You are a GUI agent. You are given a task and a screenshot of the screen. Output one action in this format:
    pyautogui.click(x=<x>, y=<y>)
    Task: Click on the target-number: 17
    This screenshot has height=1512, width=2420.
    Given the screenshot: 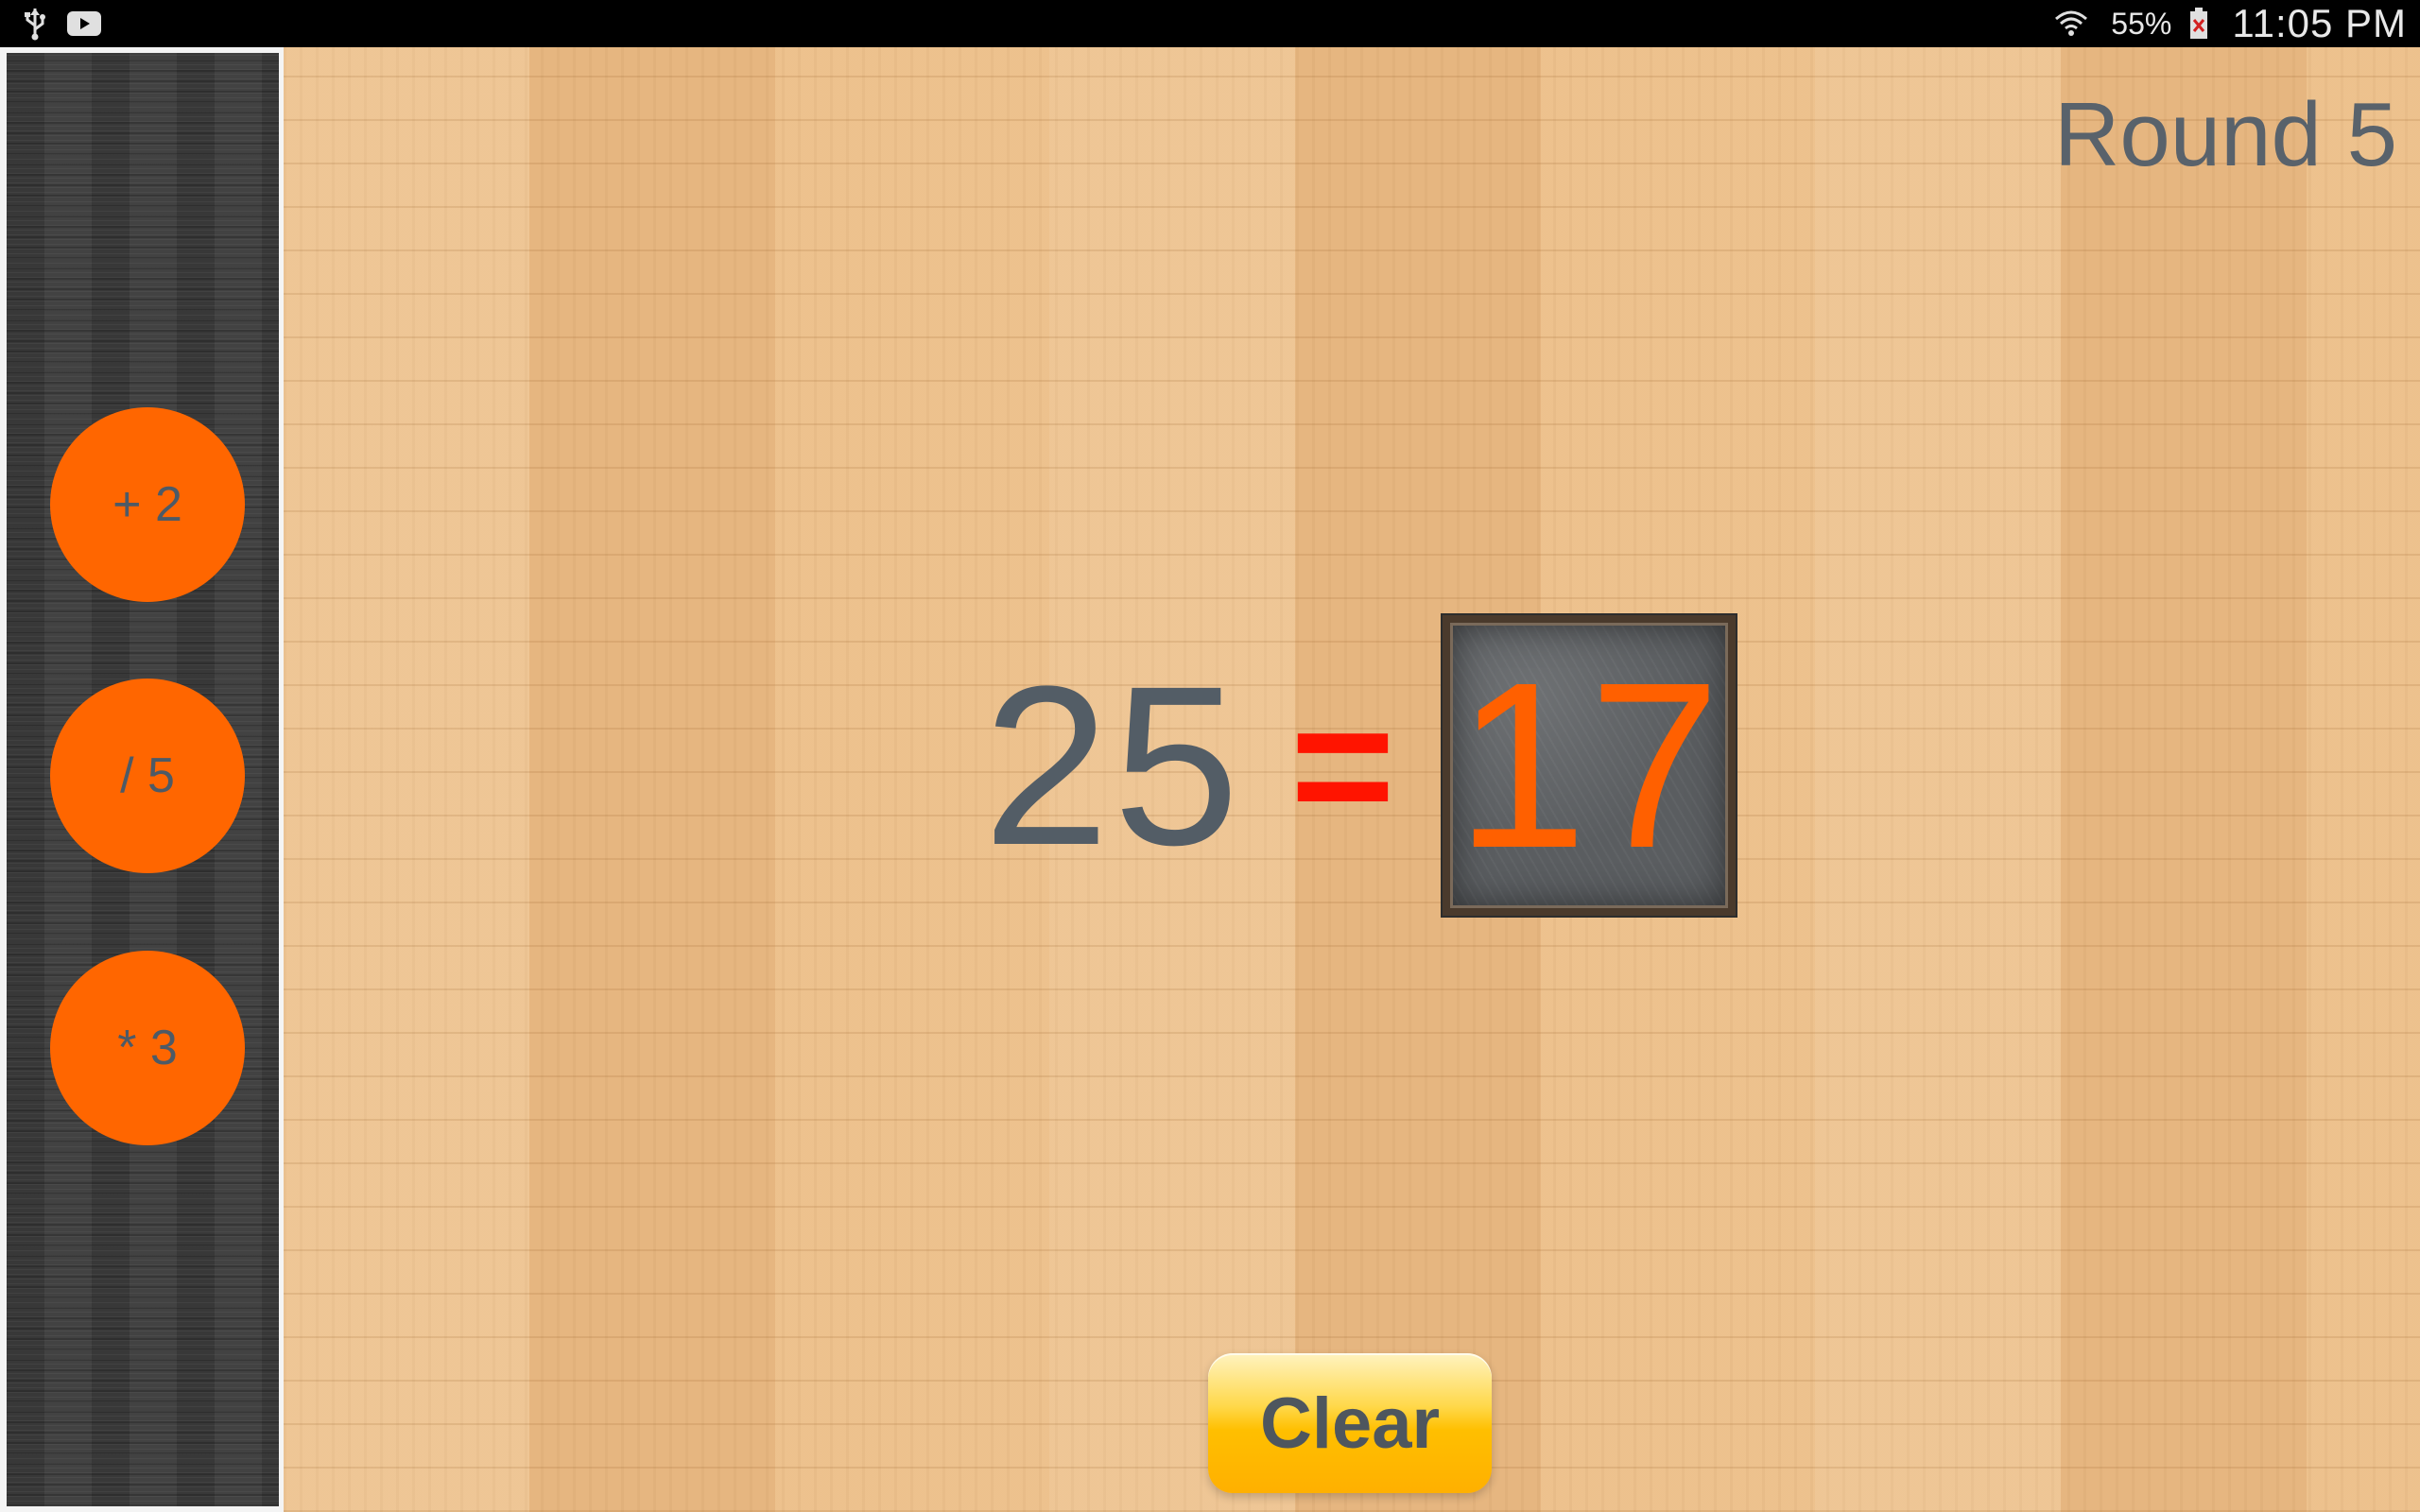 What is the action you would take?
    pyautogui.click(x=1588, y=765)
    